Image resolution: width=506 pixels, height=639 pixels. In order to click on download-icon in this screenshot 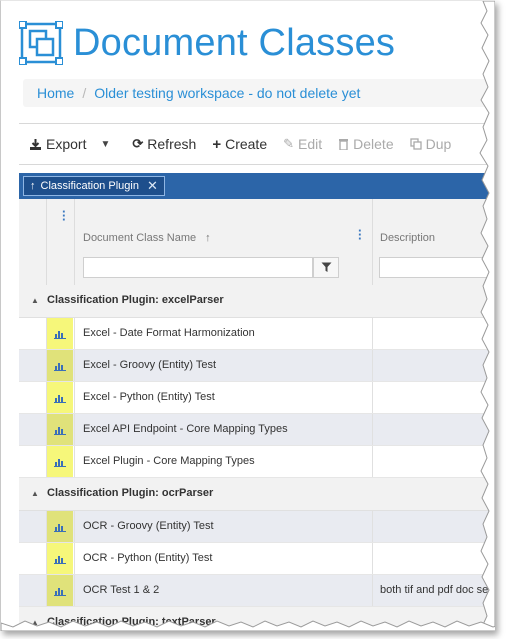, I will do `click(35, 144)`.